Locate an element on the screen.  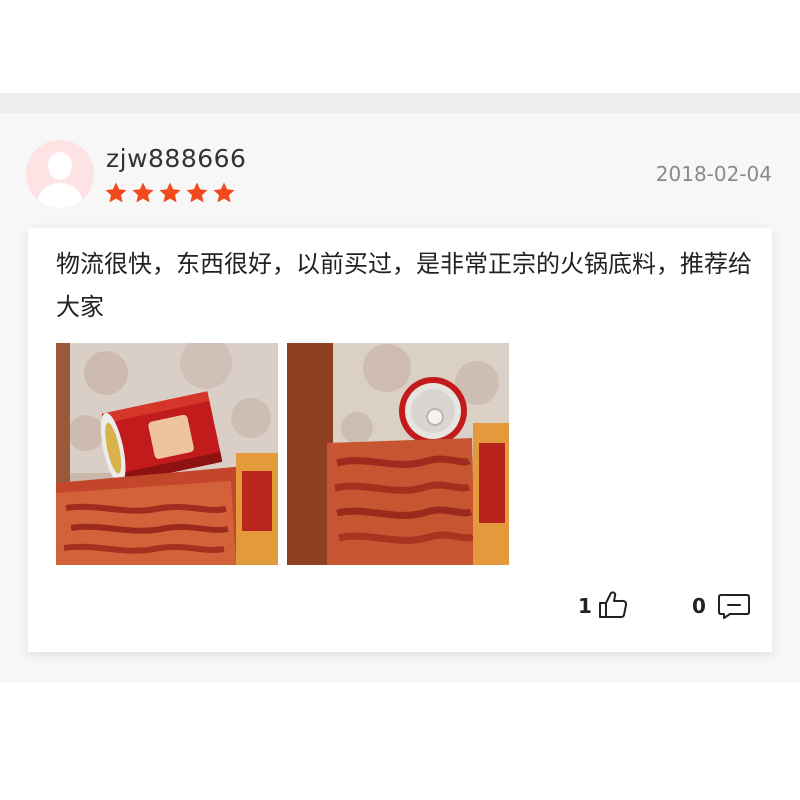
thumbs-up-icon is located at coordinates (613, 605).